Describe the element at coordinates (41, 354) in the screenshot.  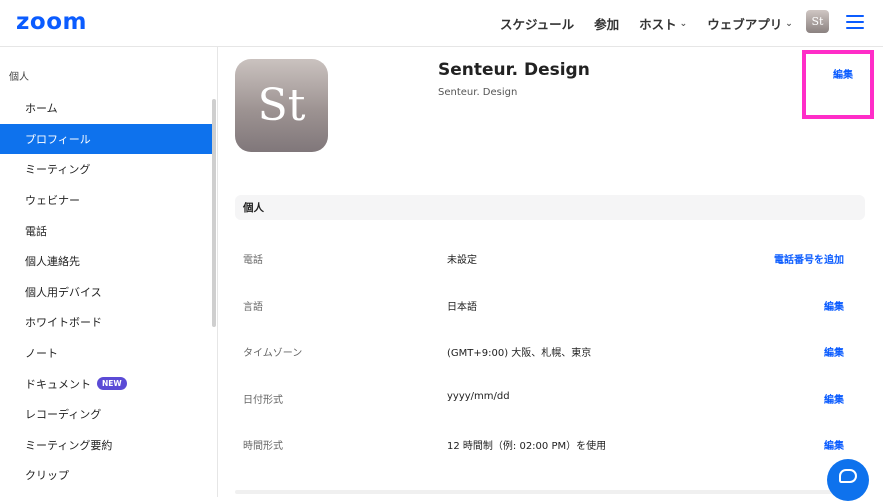
I see `sidebar-item-label: ノート` at that location.